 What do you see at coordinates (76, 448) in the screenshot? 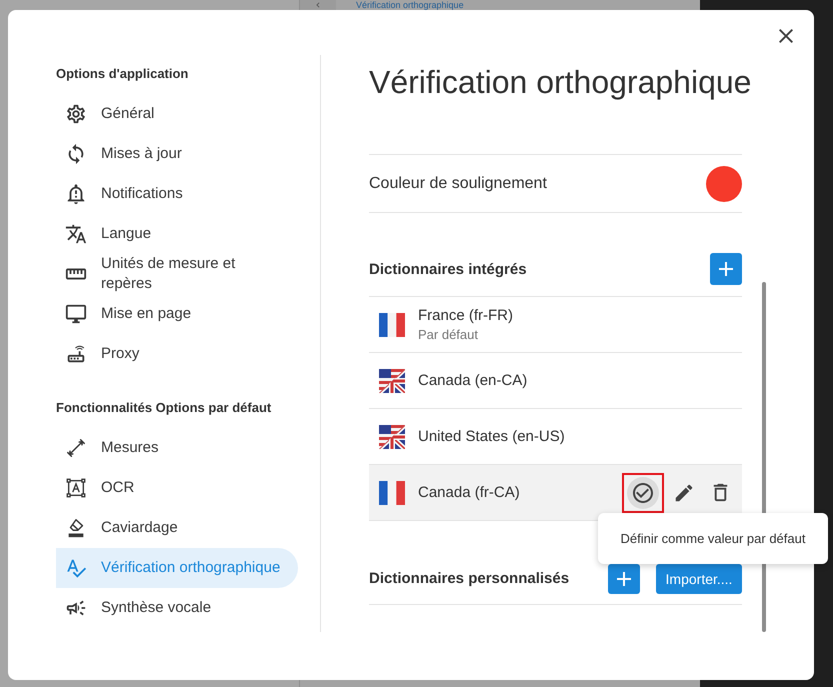
I see `measure-icon` at bounding box center [76, 448].